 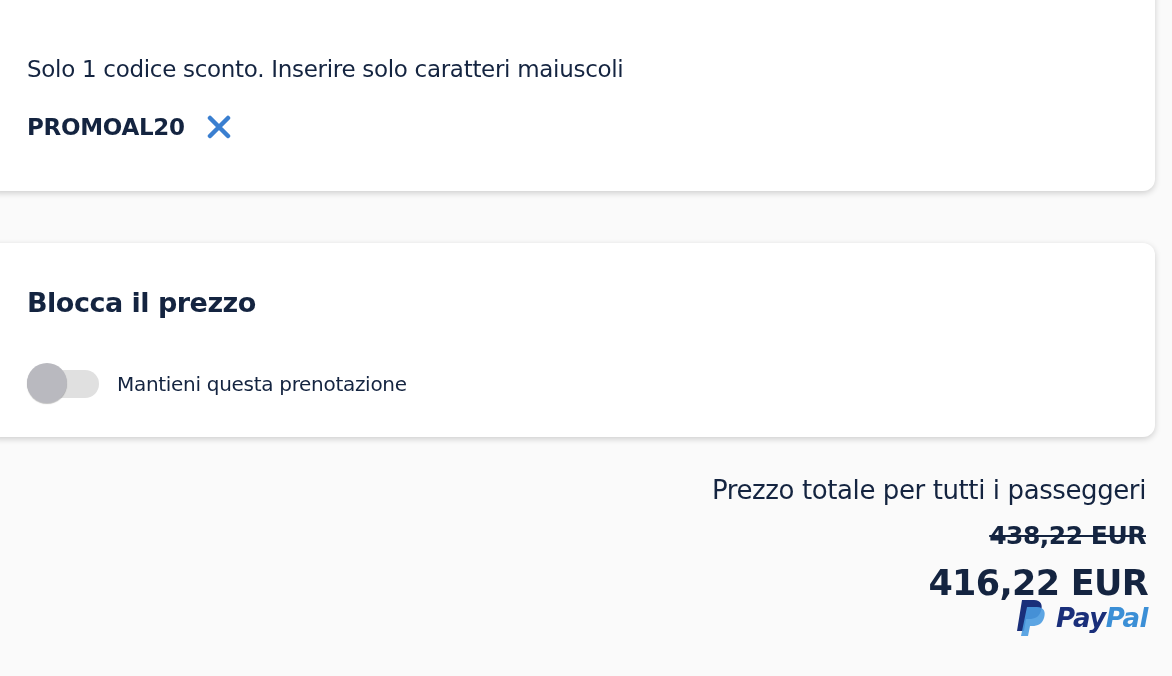 I want to click on total-price: 416,22 EUR, so click(x=1038, y=583).